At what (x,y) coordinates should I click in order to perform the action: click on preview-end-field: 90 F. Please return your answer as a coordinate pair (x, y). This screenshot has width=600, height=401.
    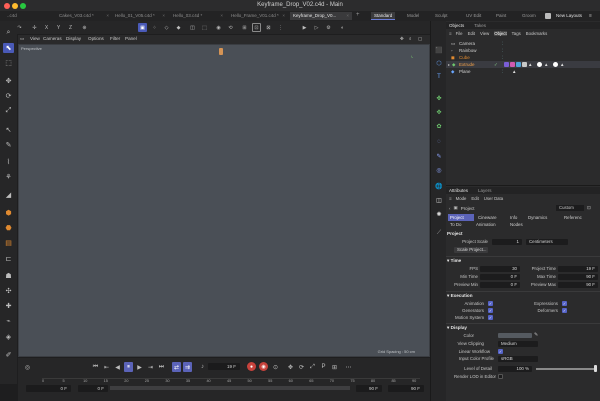
    Looking at the image, I should click on (369, 388).